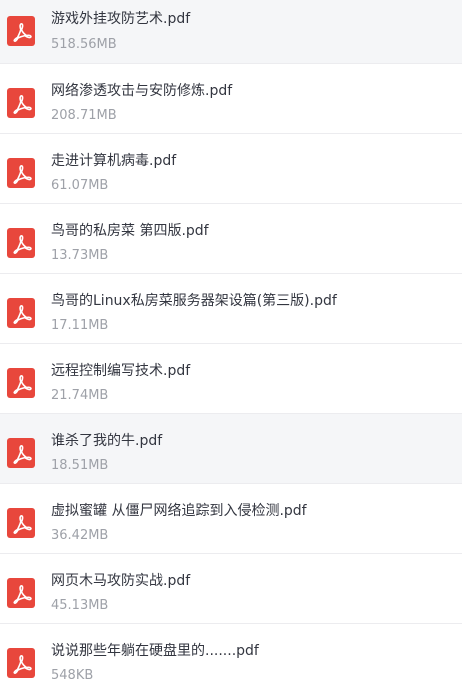  What do you see at coordinates (80, 325) in the screenshot?
I see `file-size: 17.11MB` at bounding box center [80, 325].